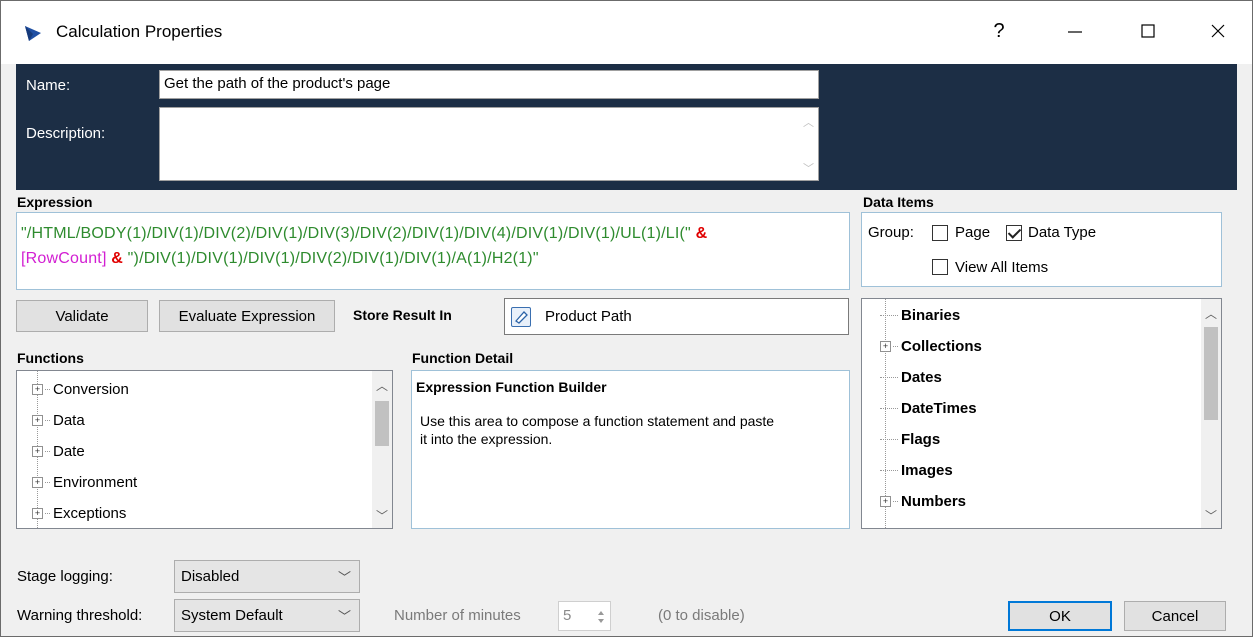 The image size is (1253, 637). Describe the element at coordinates (999, 31) in the screenshot. I see `help-button: ?` at that location.